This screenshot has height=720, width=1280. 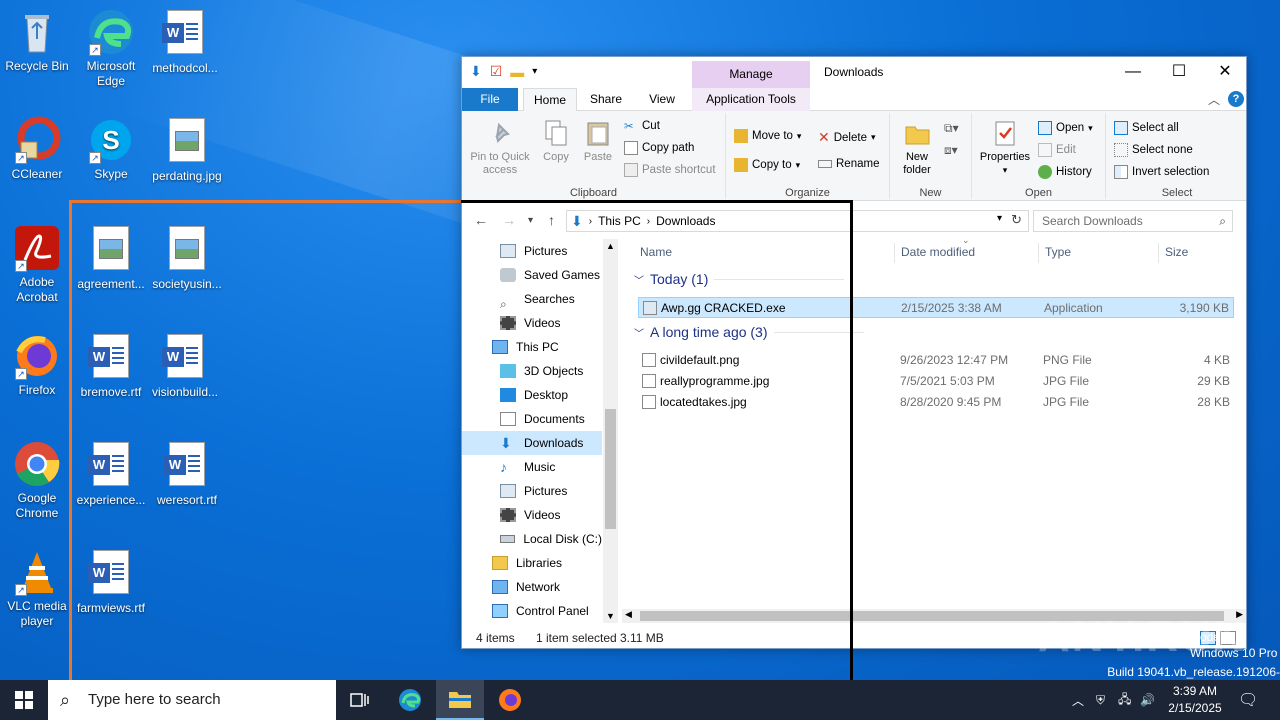 I want to click on new-group: New folder ⧉▾ ⧈▾ New, so click(x=931, y=156).